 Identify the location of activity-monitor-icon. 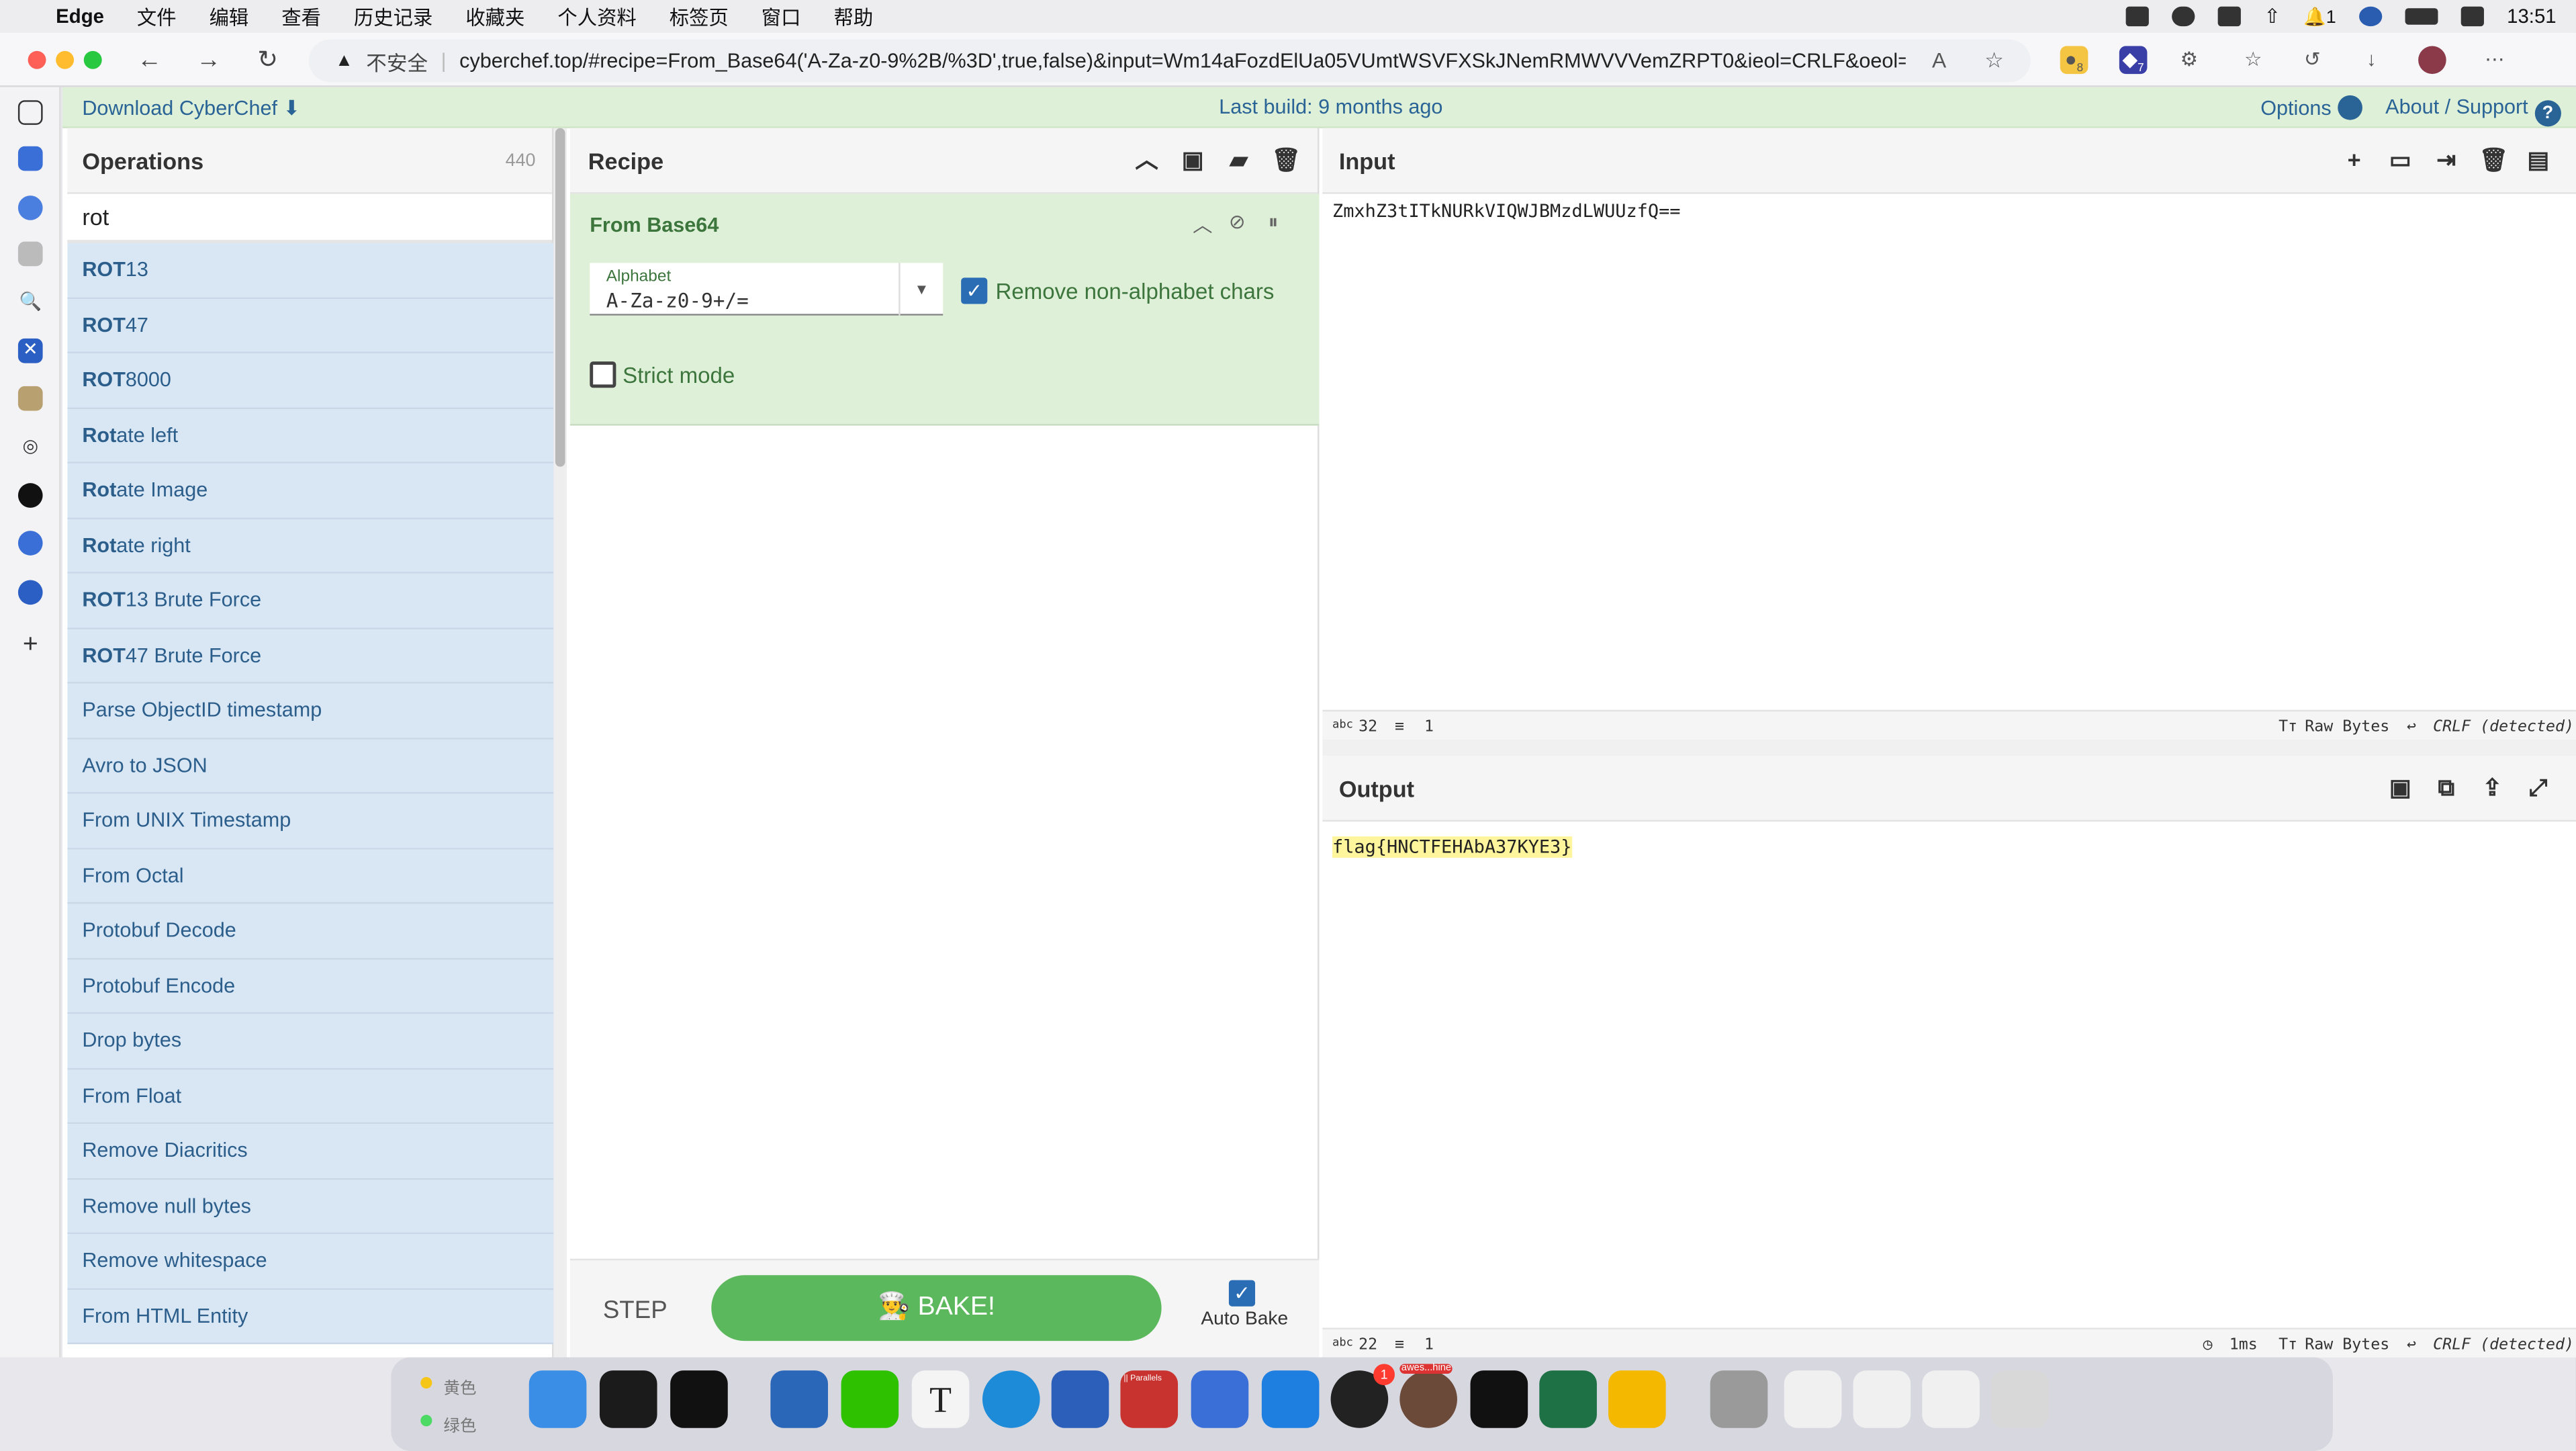
(628, 1399).